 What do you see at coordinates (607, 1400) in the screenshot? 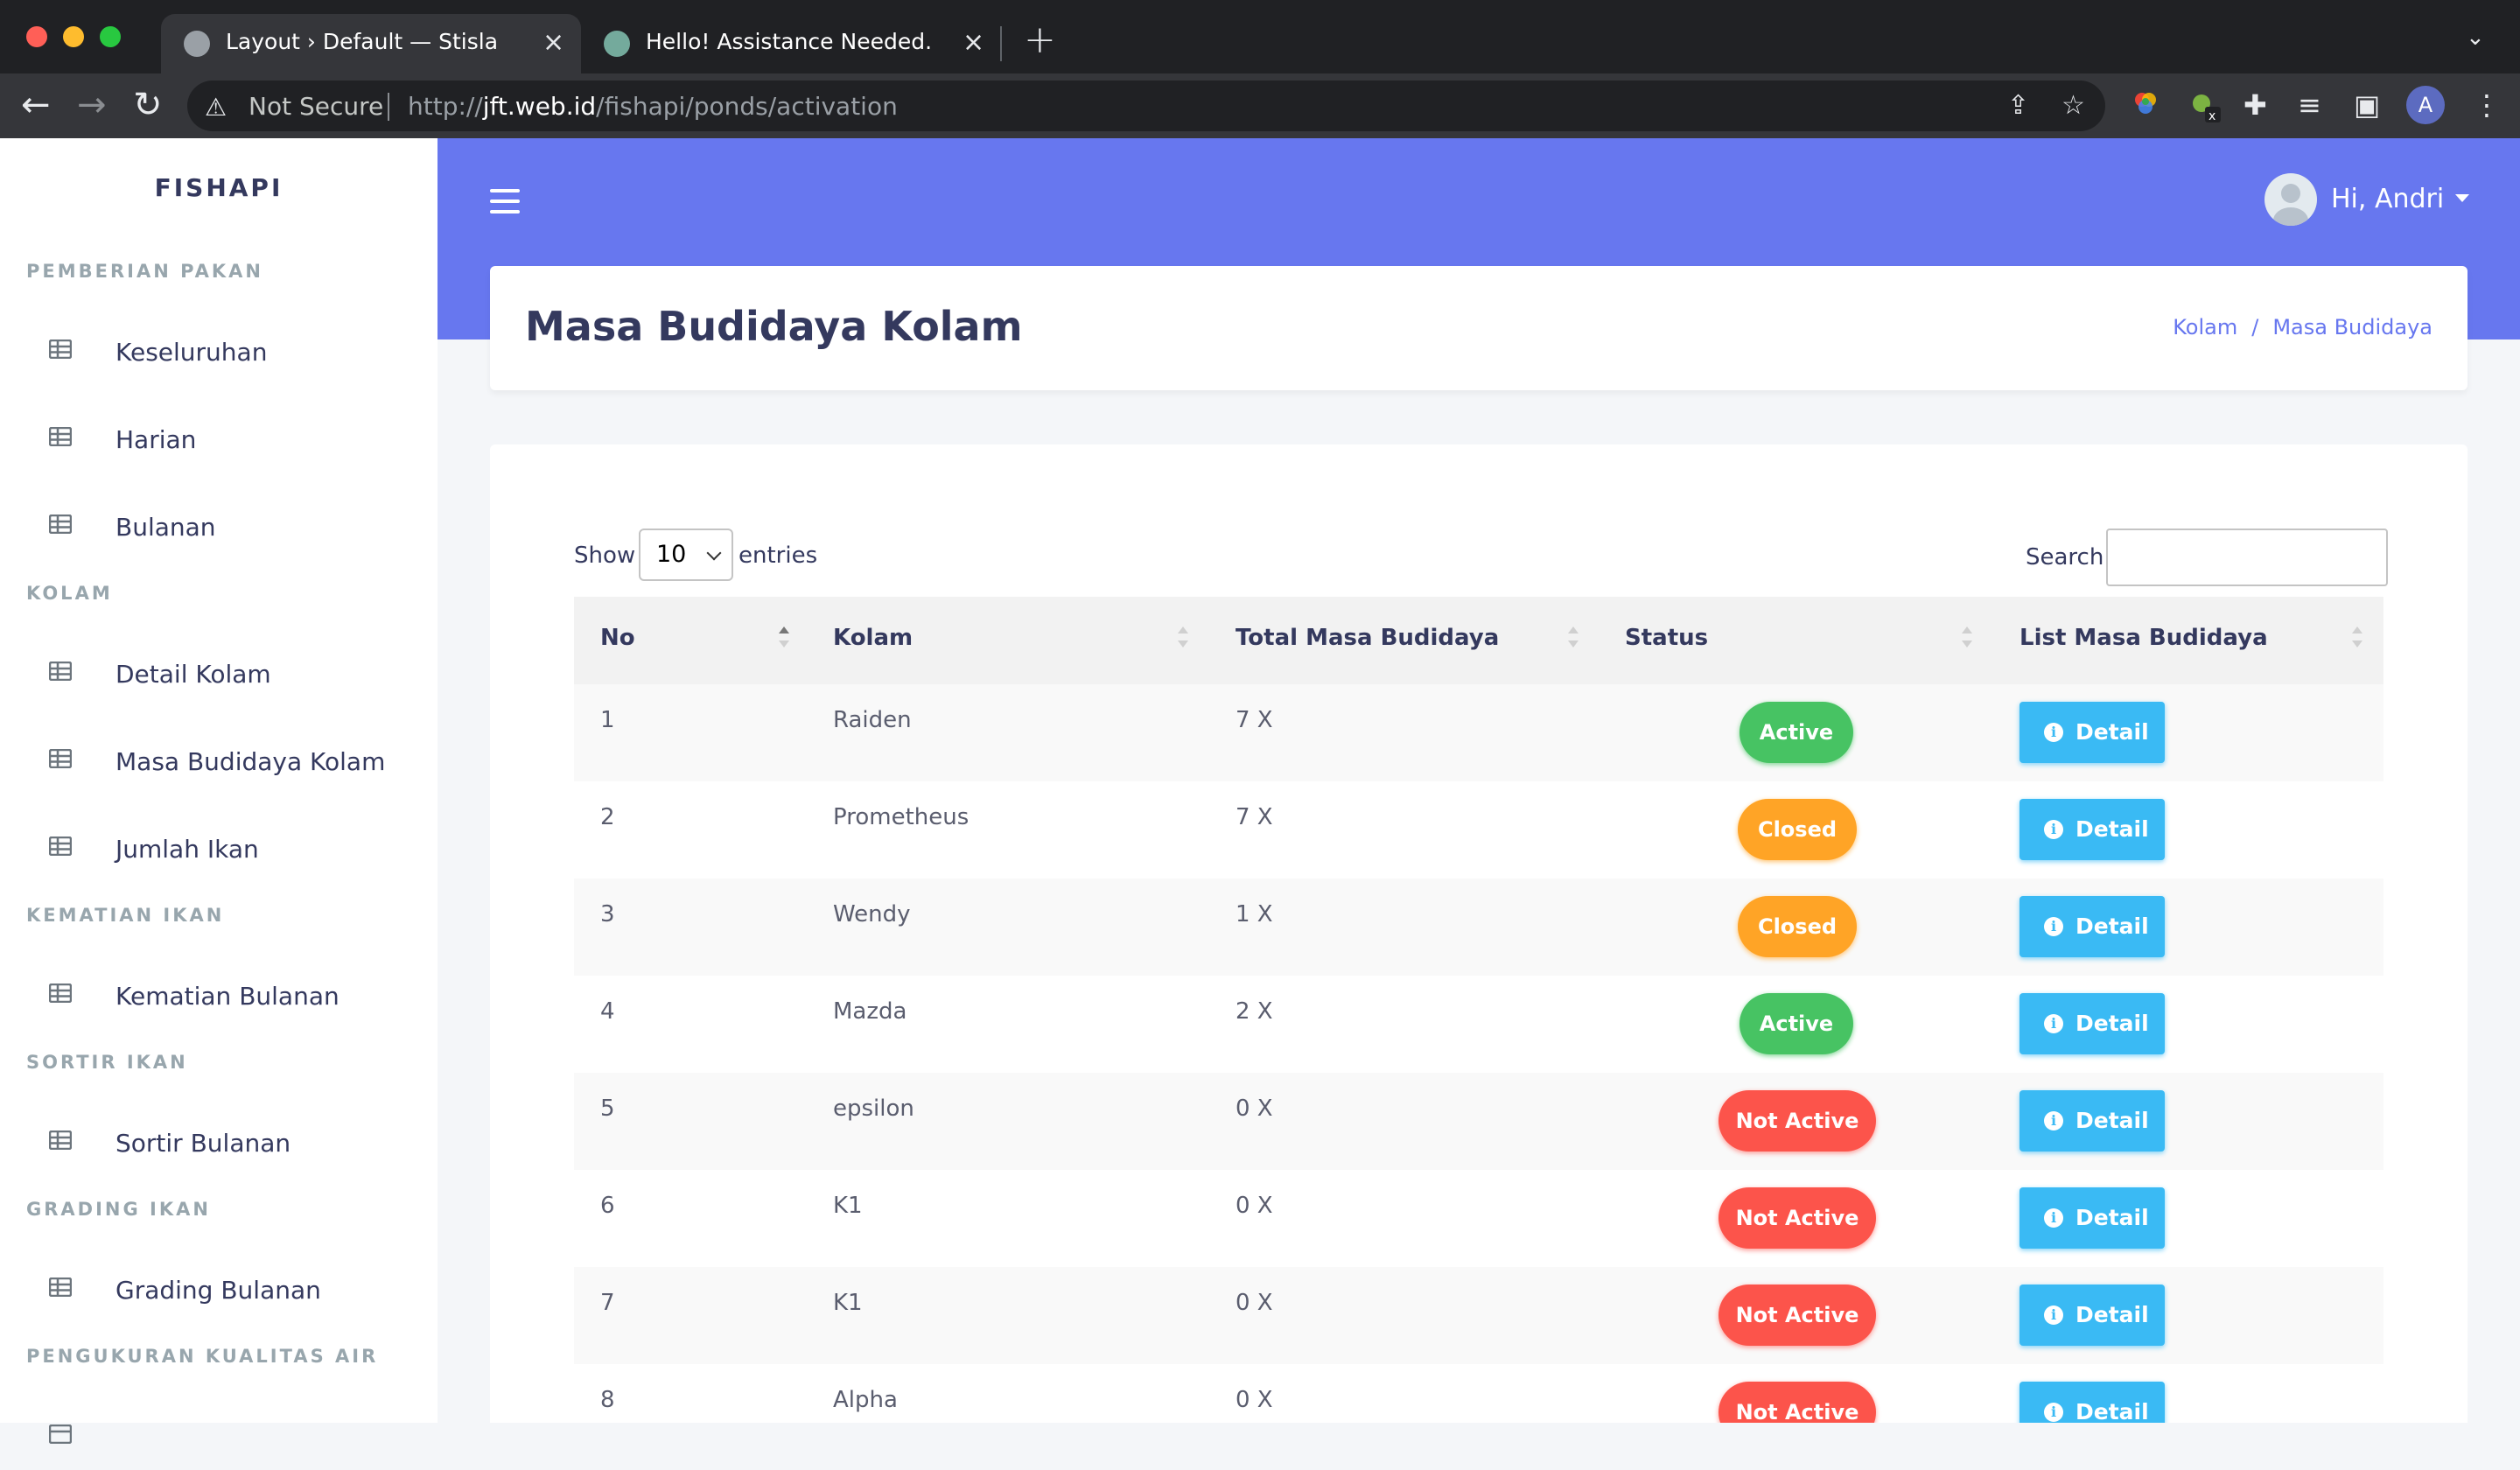
I see `cell-no: 8` at bounding box center [607, 1400].